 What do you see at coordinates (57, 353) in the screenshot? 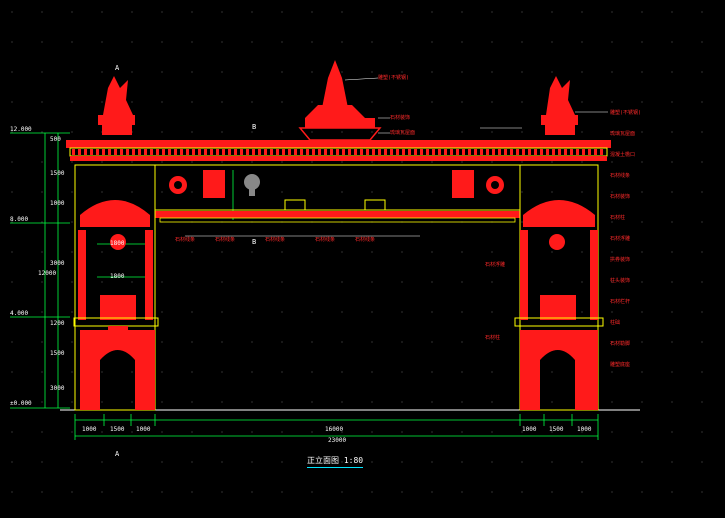
I see `left-dim: 1500` at bounding box center [57, 353].